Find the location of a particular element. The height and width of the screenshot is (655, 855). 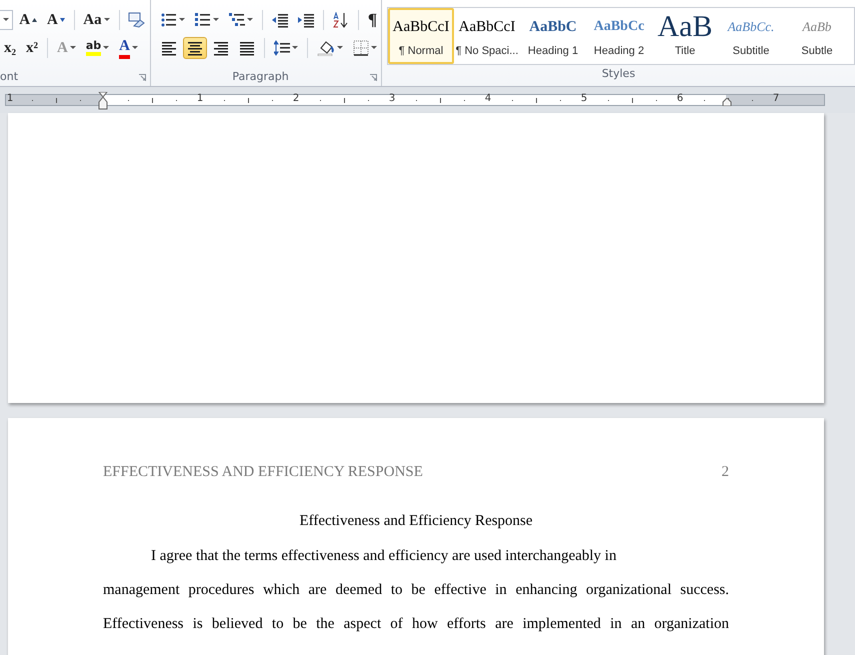

format-button: x² is located at coordinates (32, 48).